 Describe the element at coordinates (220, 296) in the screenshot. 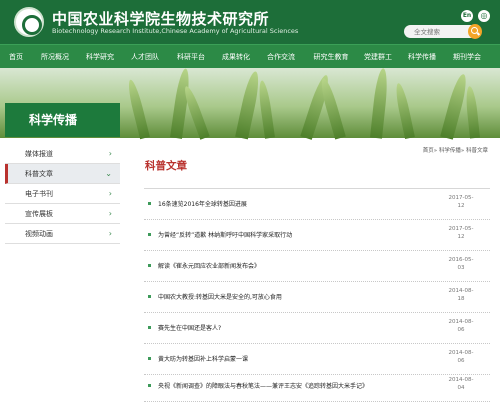

I see `article-title: 中国农大教授:转基因大米是安全的,可放心食用` at that location.